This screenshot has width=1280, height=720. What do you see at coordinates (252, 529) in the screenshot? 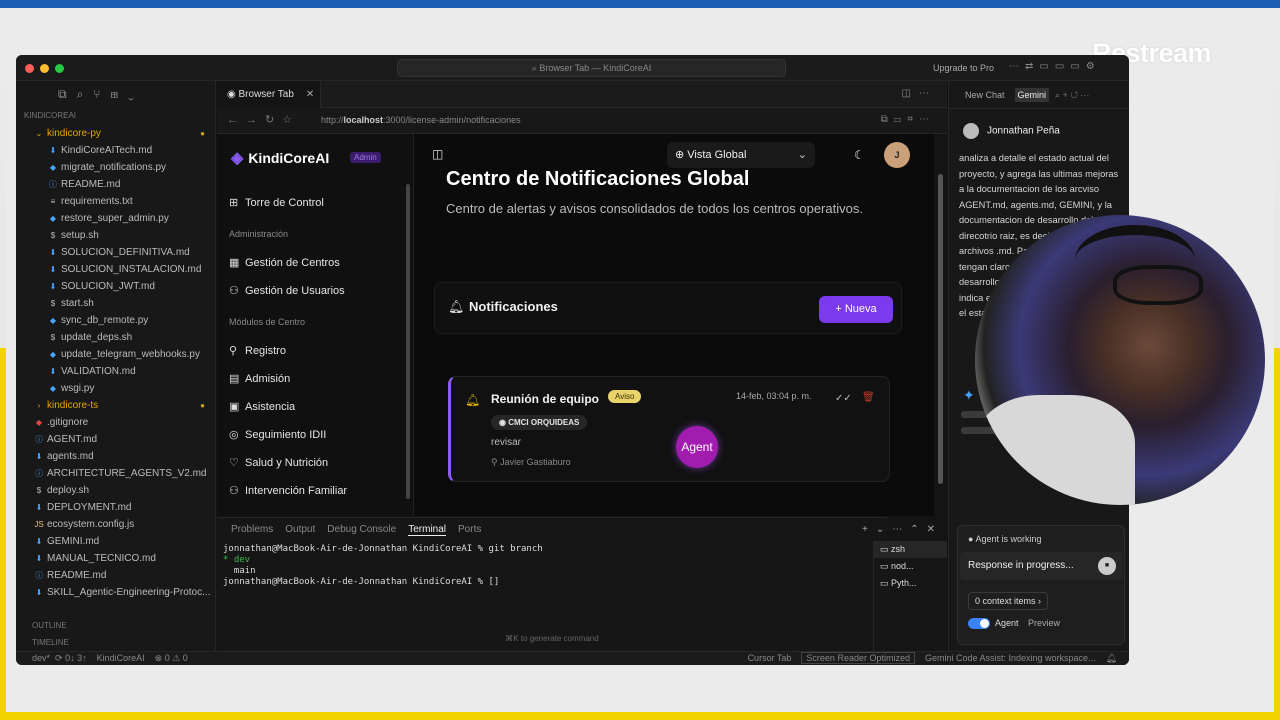
I see `panel-tab-problems: Problems` at bounding box center [252, 529].